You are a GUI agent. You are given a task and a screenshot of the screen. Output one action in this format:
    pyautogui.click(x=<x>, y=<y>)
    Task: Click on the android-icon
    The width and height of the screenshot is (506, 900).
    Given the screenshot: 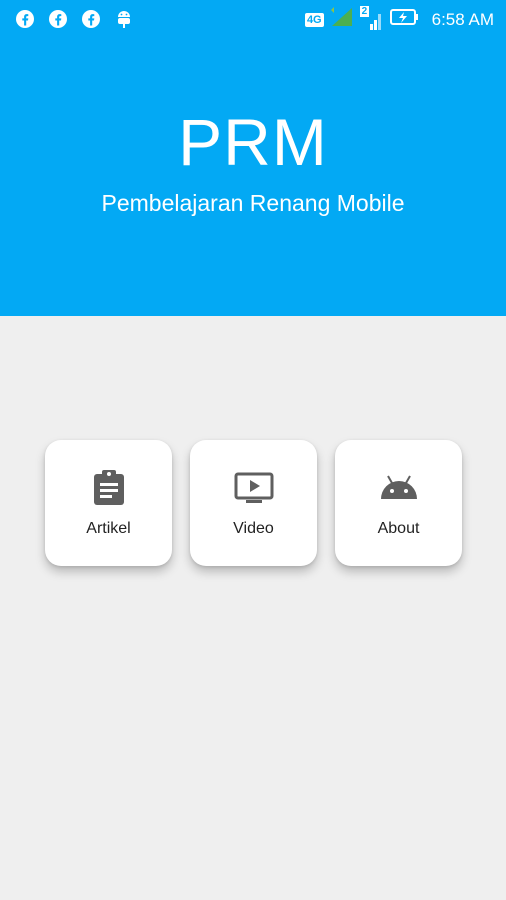 What is the action you would take?
    pyautogui.click(x=399, y=488)
    